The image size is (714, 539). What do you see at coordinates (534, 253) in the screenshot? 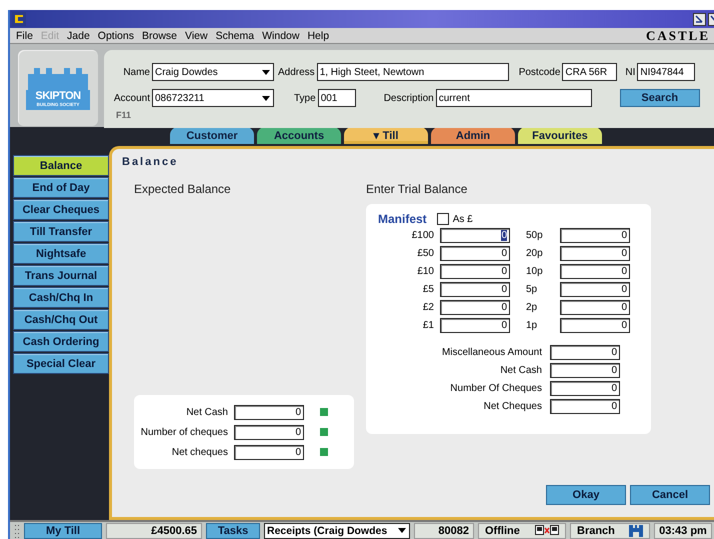
I see `field-label: 20p` at bounding box center [534, 253].